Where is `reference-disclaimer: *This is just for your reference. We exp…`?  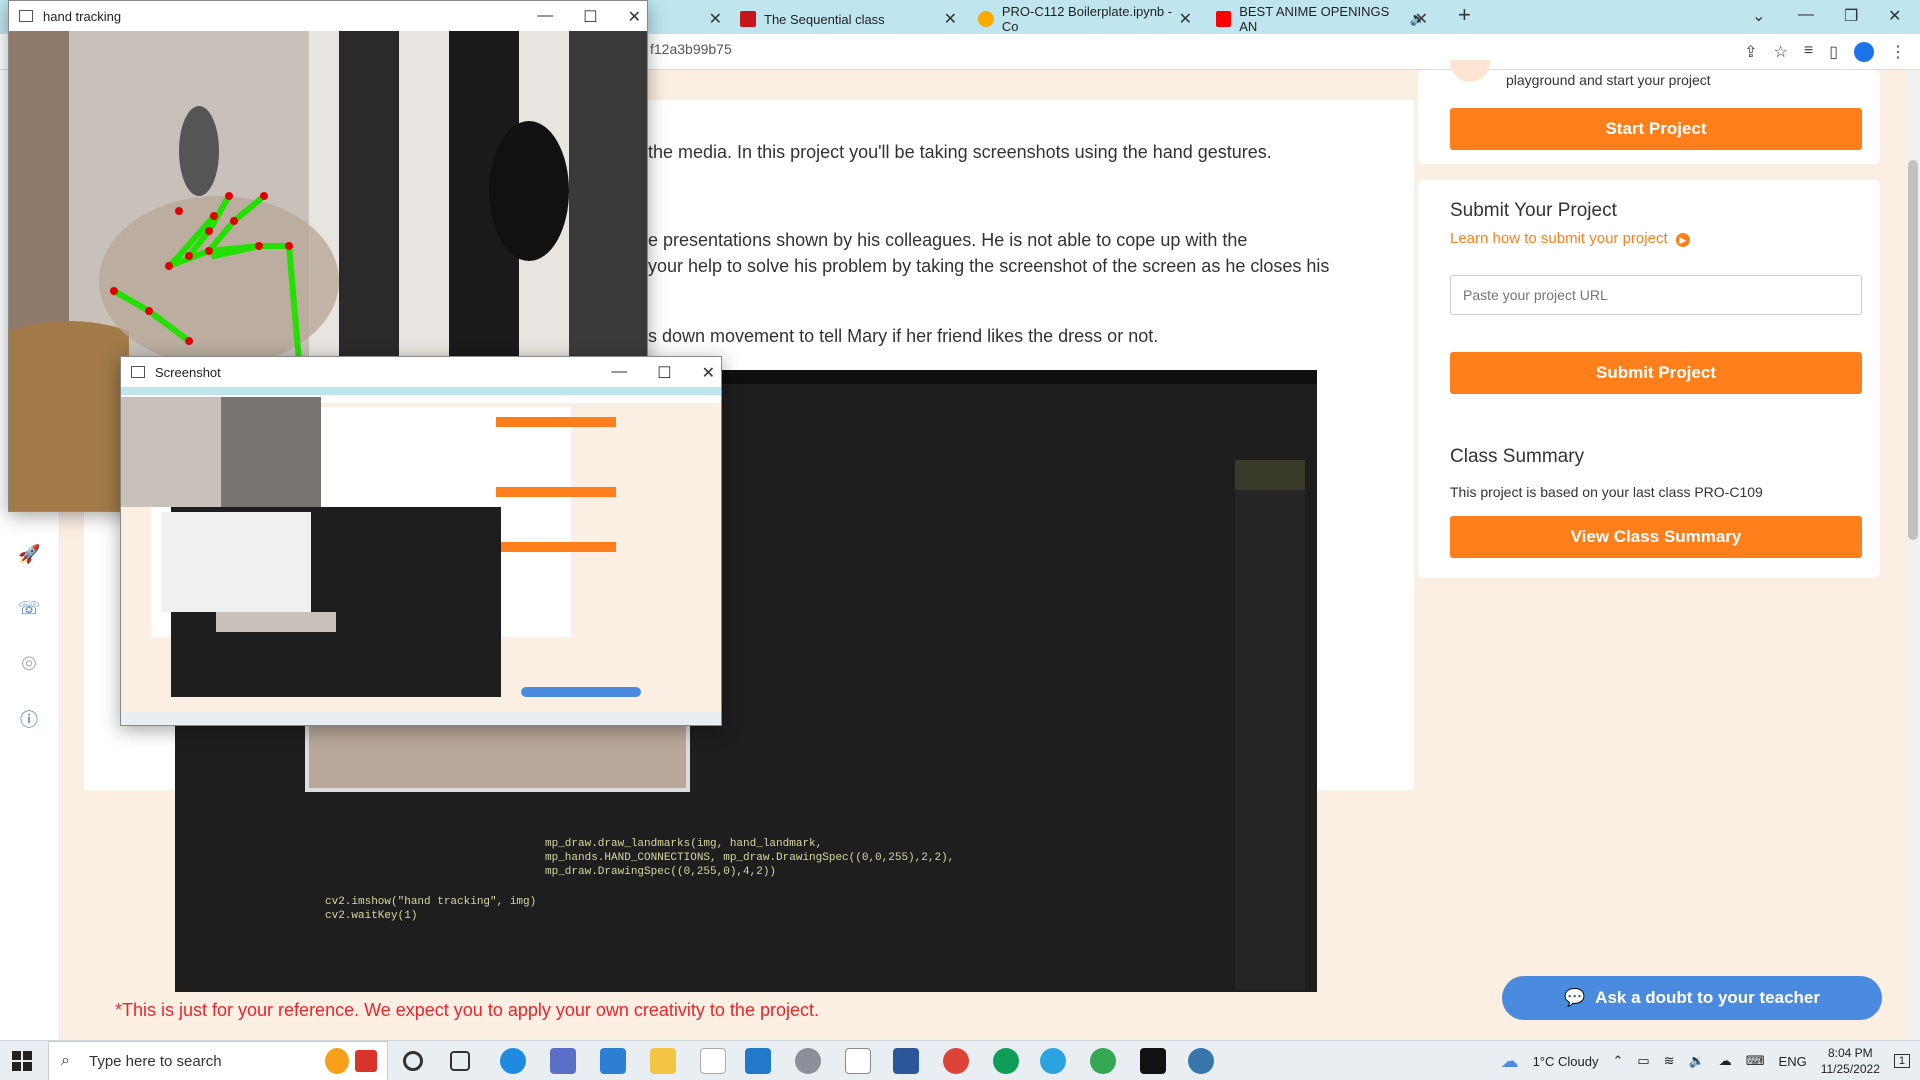
reference-disclaimer: *This is just for your reference. We exp… is located at coordinates (467, 1010).